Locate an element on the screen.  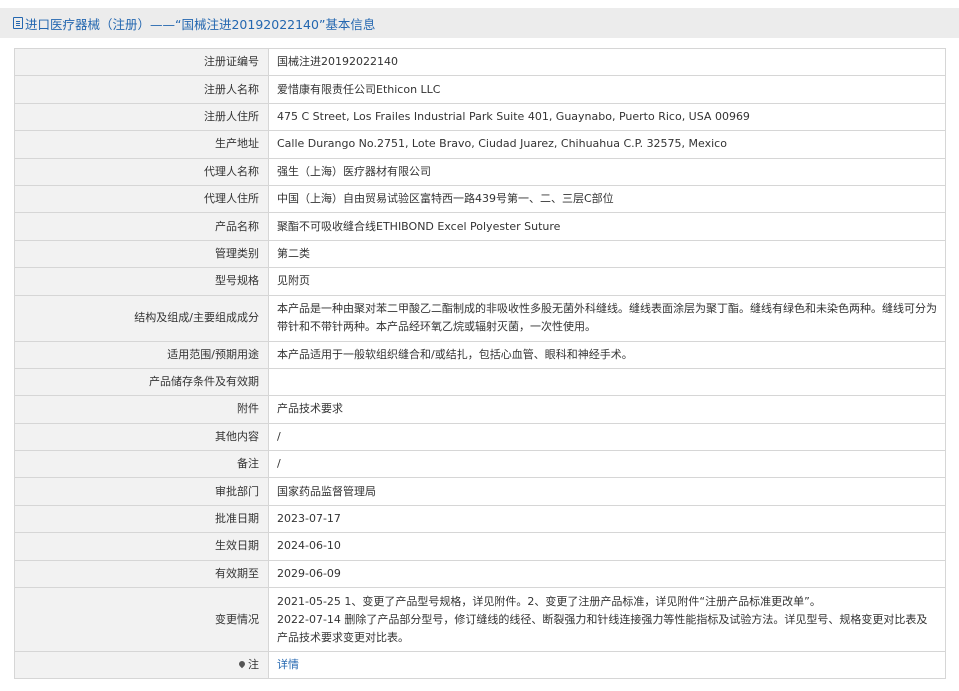
row-value: 强生（上海）医疗器材有限公司 is located at coordinates (607, 171).